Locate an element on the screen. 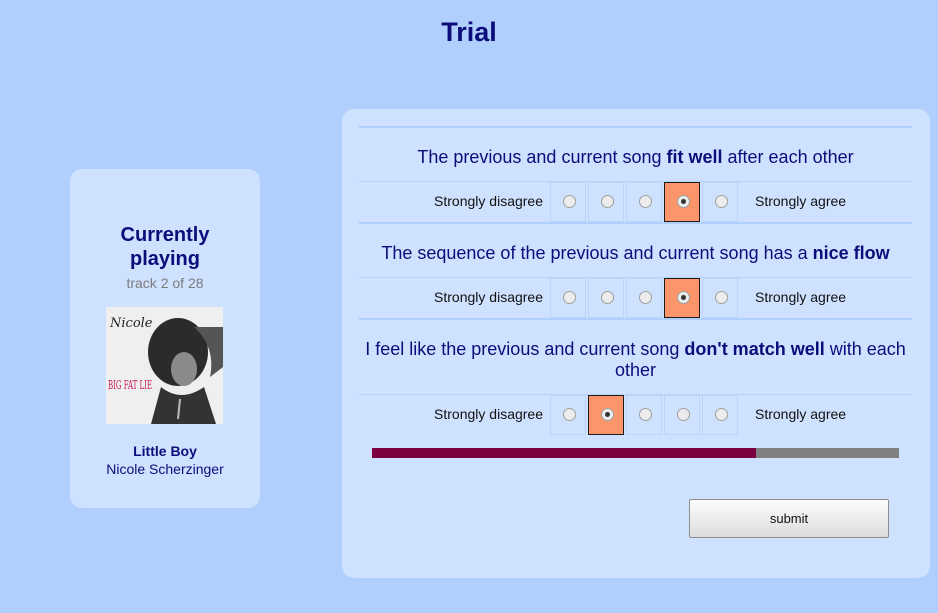 Image resolution: width=938 pixels, height=613 pixels. progress-bar is located at coordinates (635, 453).